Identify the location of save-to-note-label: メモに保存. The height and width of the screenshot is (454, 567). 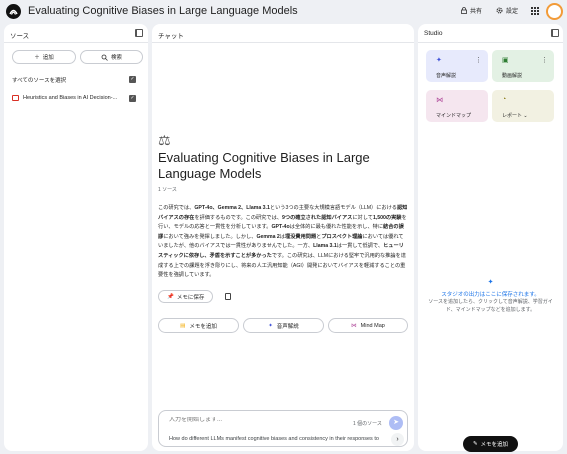
(190, 297).